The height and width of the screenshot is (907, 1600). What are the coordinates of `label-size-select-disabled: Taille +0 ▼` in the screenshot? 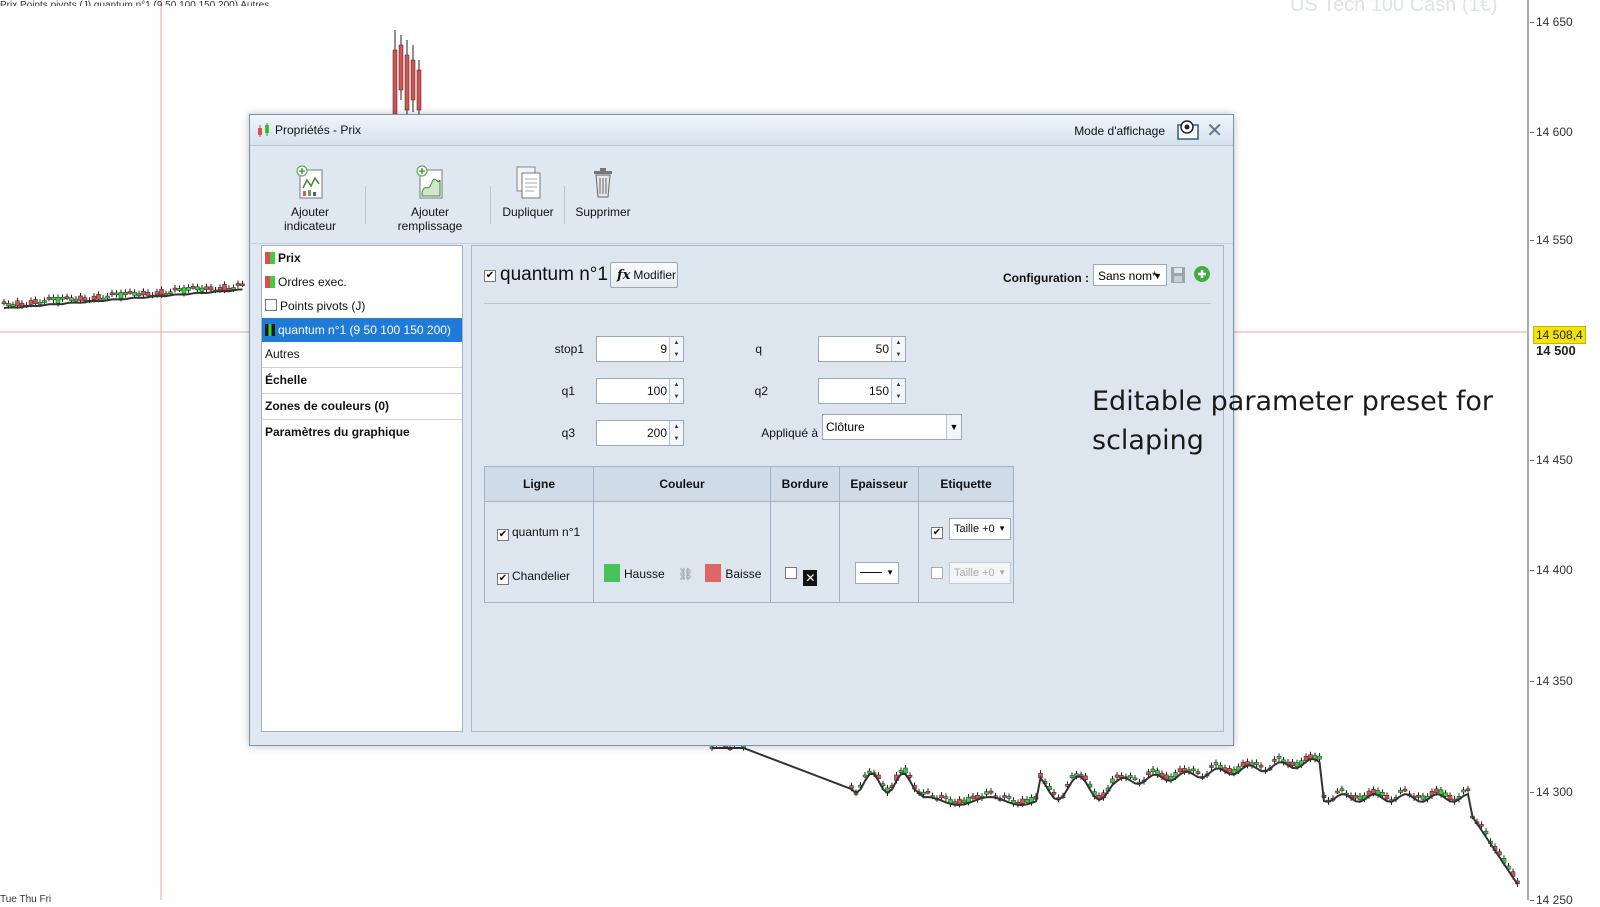 It's located at (980, 573).